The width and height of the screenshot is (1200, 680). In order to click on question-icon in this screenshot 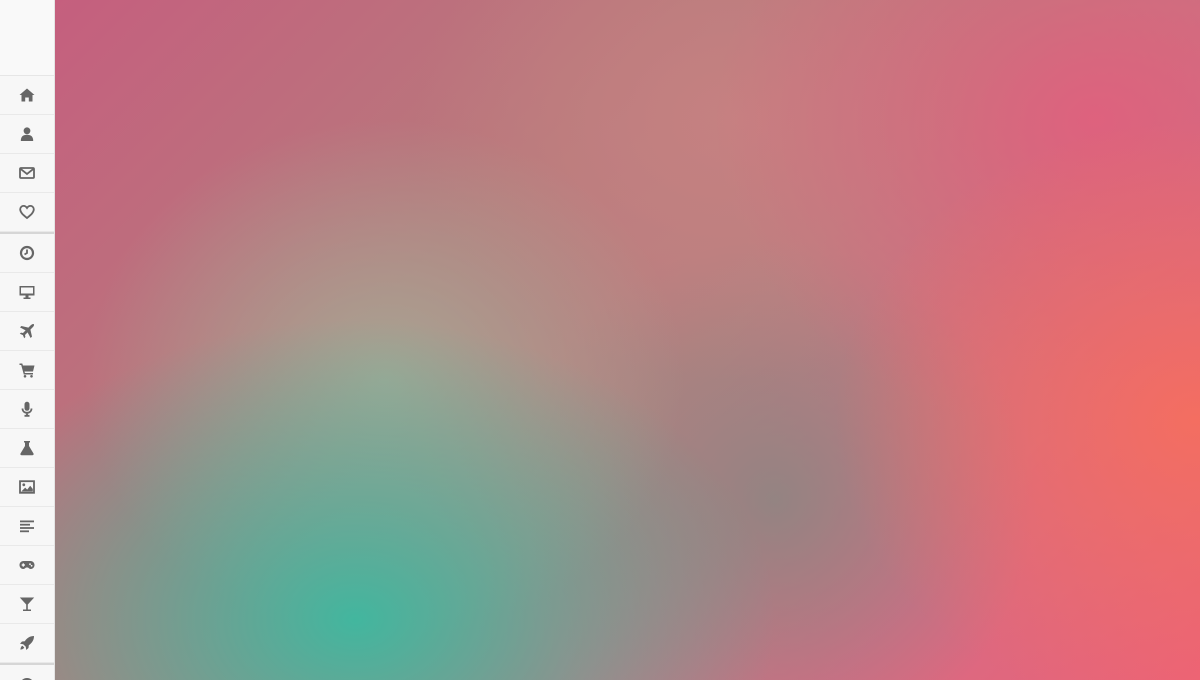, I will do `click(27, 678)`.